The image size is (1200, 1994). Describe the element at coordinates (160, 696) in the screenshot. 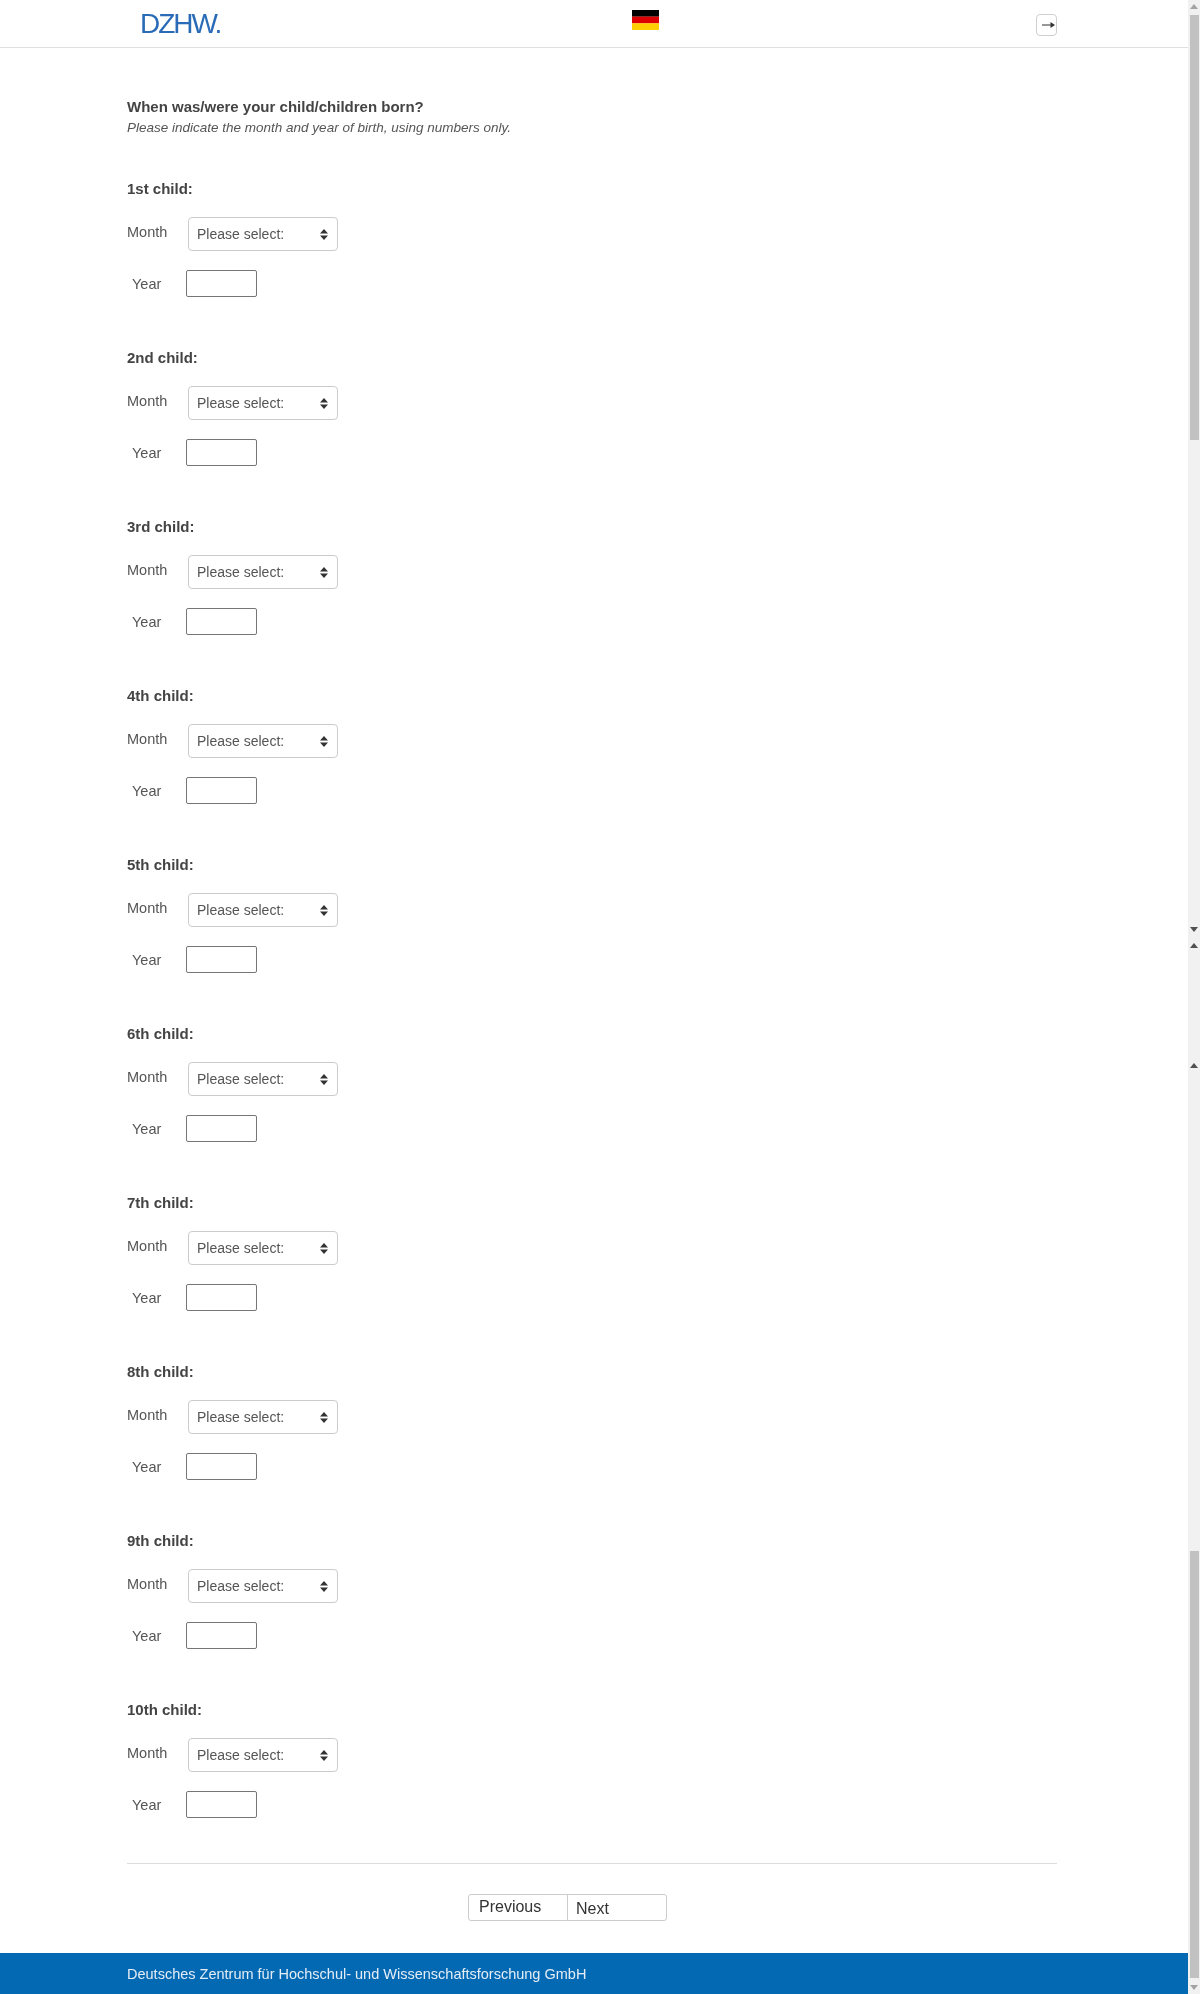

I see `child-heading: 4th child:` at that location.